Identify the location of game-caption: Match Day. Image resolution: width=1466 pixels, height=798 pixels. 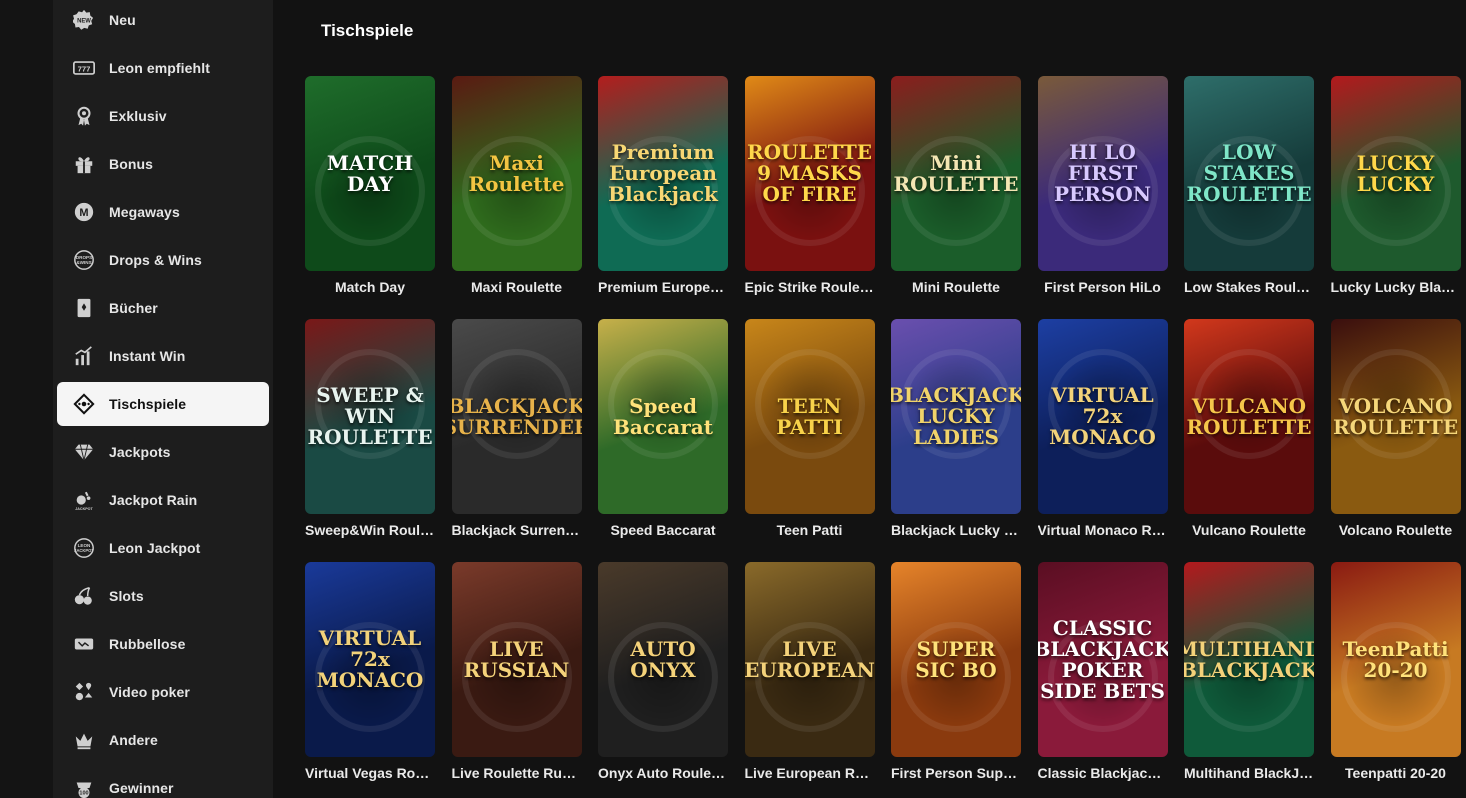
(370, 287).